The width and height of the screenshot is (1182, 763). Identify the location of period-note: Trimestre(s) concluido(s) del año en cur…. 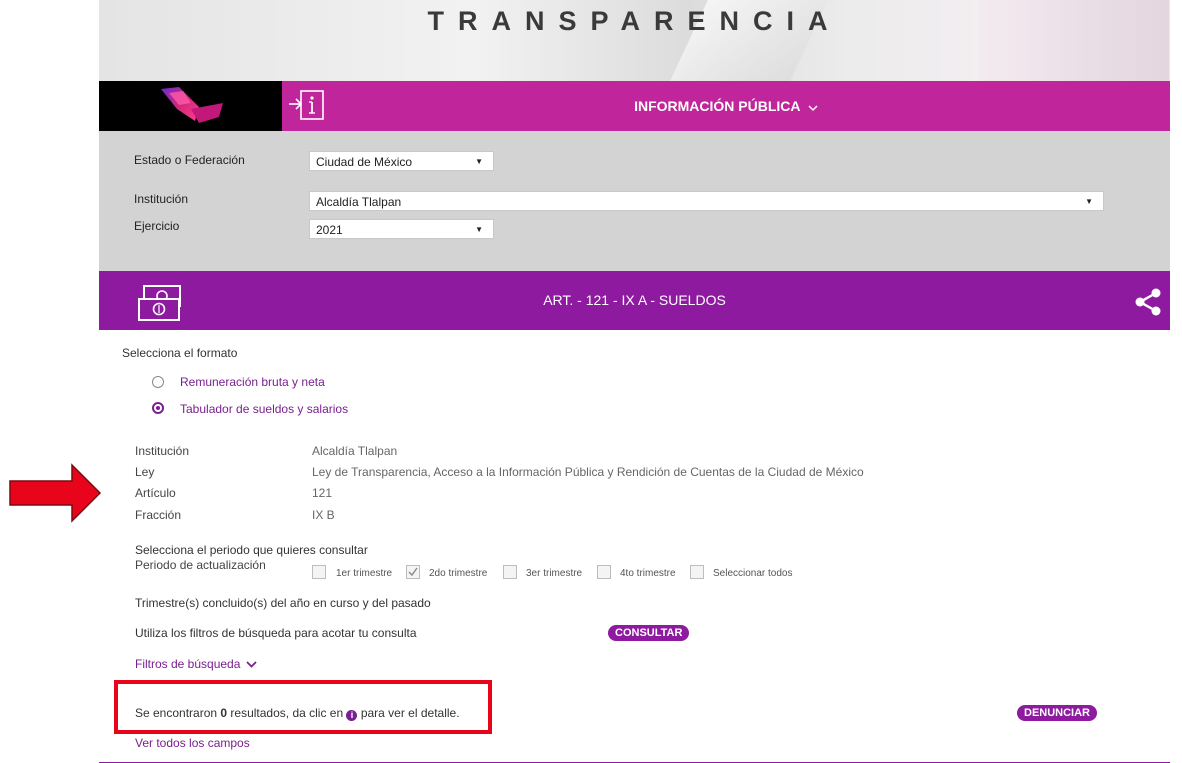
(283, 603).